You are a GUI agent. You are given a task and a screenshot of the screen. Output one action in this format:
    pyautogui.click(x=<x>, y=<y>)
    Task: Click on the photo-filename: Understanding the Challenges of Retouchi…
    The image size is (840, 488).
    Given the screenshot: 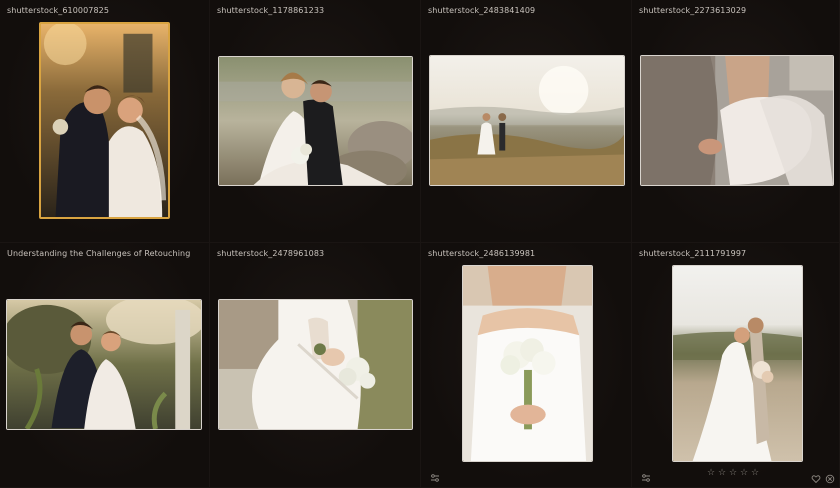 What is the action you would take?
    pyautogui.click(x=99, y=253)
    